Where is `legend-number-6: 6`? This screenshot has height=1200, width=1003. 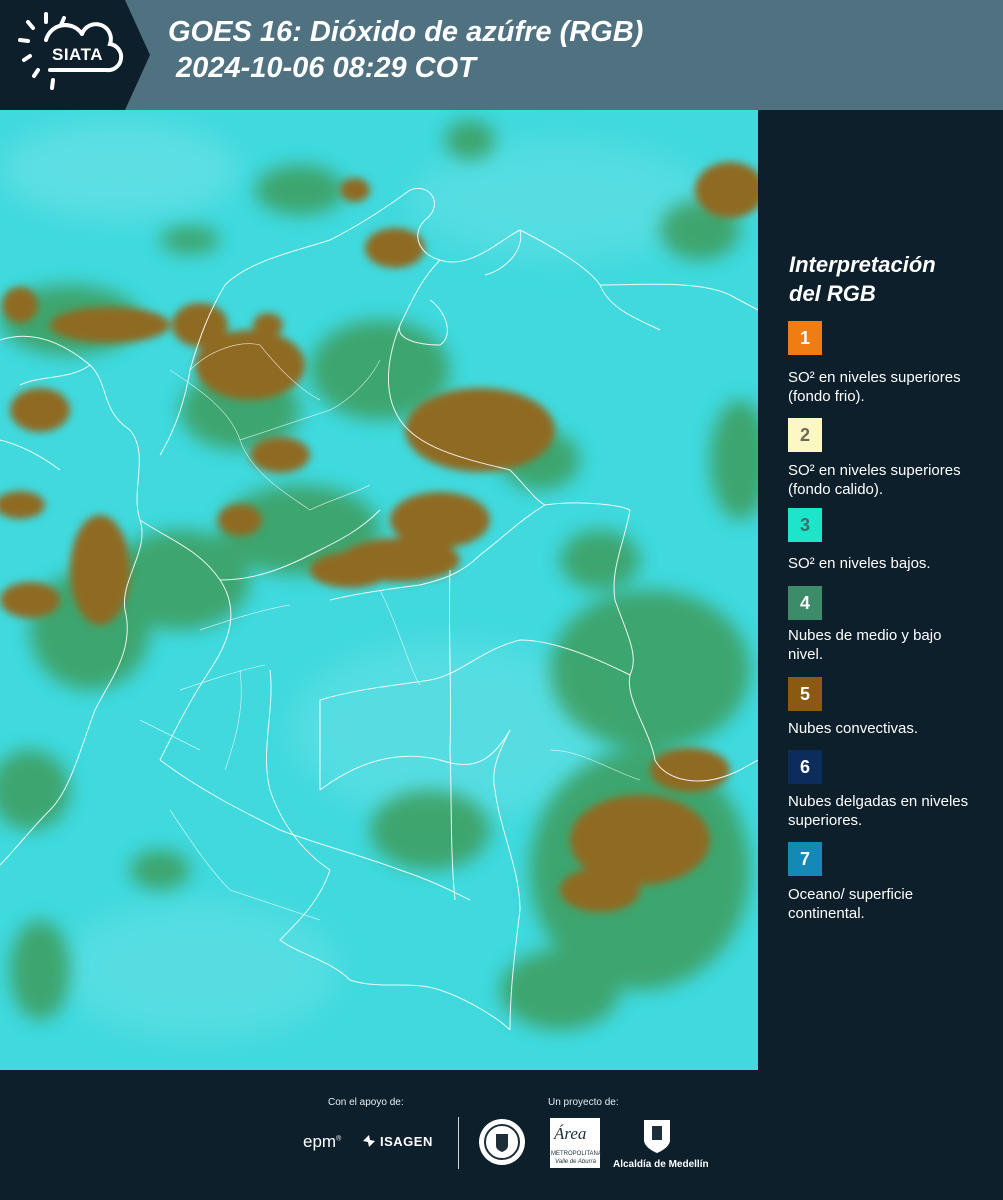 legend-number-6: 6 is located at coordinates (804, 766).